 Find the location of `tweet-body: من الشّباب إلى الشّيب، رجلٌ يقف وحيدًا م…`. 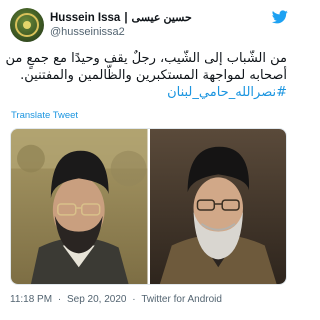

tweet-body: من الشّباب إلى الشّيب، رجلٌ يقف وحيدًا م… is located at coordinates (146, 75).